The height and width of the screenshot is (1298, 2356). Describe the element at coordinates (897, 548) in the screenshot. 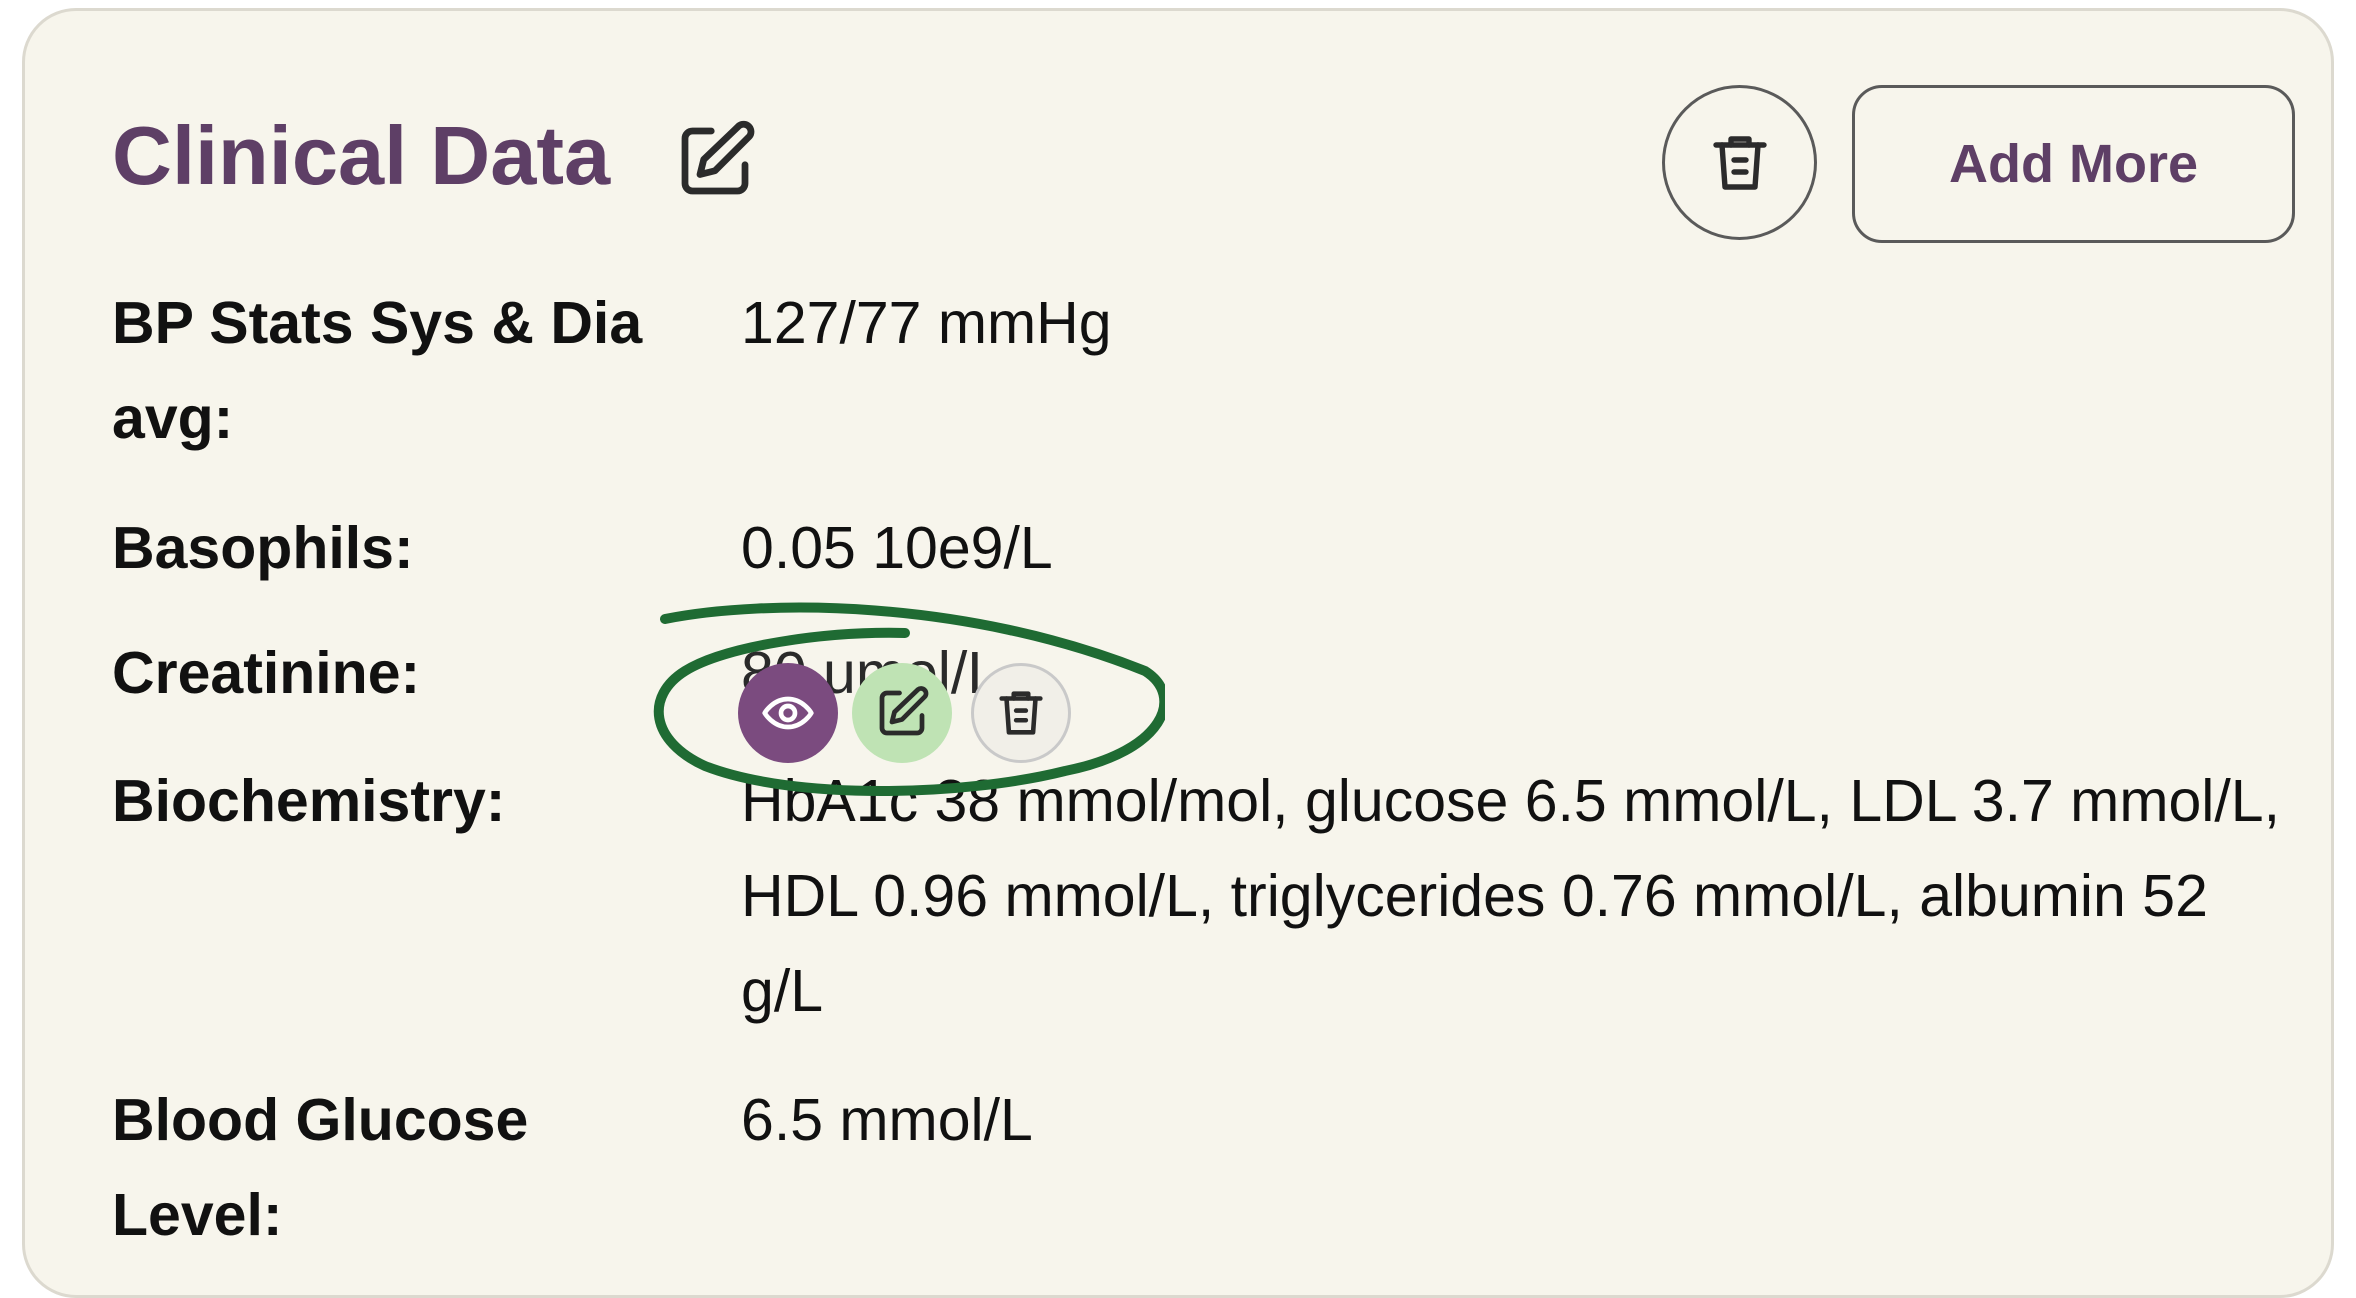

I see `row-value-basophils: 0.05 10e9/L` at that location.